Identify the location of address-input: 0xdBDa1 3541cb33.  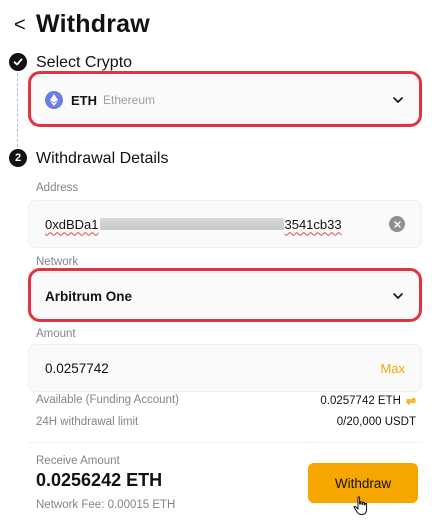
(225, 224).